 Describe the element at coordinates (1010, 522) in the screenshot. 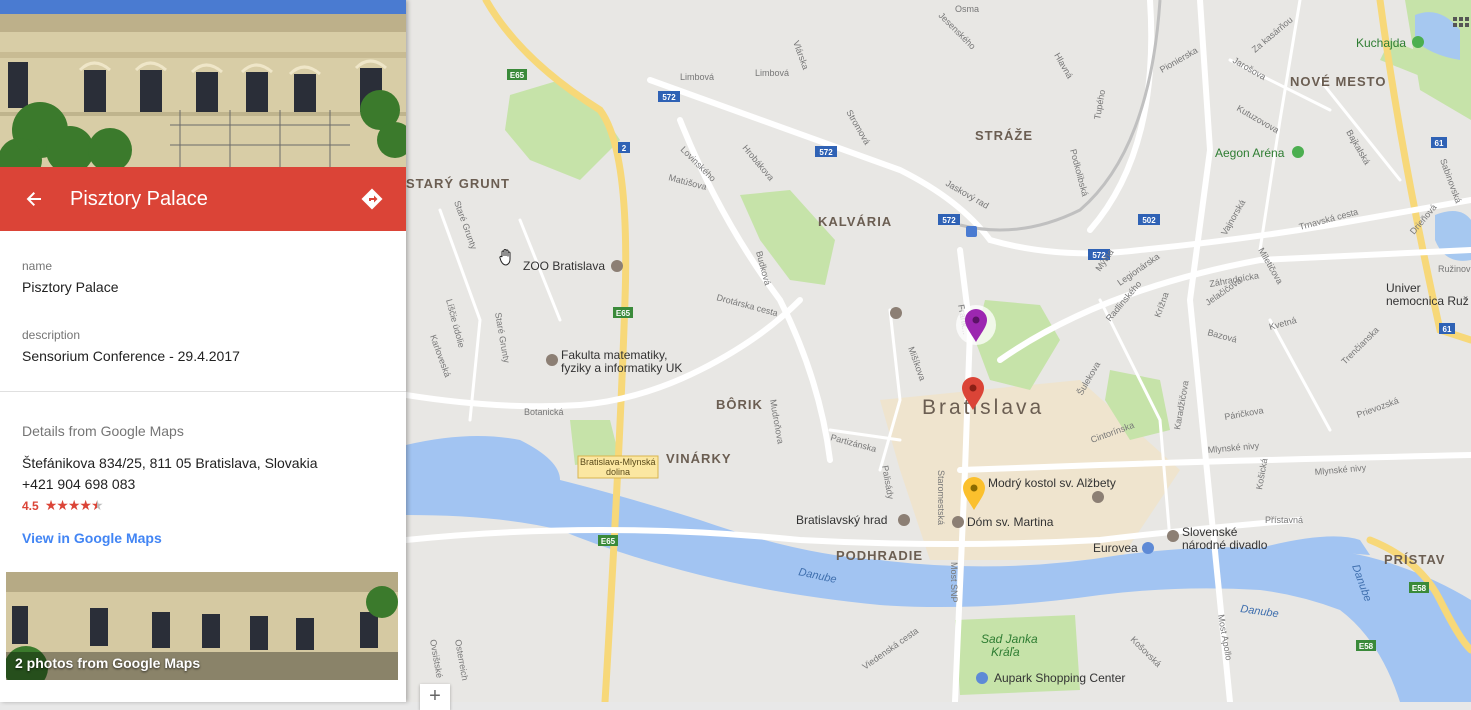

I see `poi-label: Dóm sv. Martina` at that location.